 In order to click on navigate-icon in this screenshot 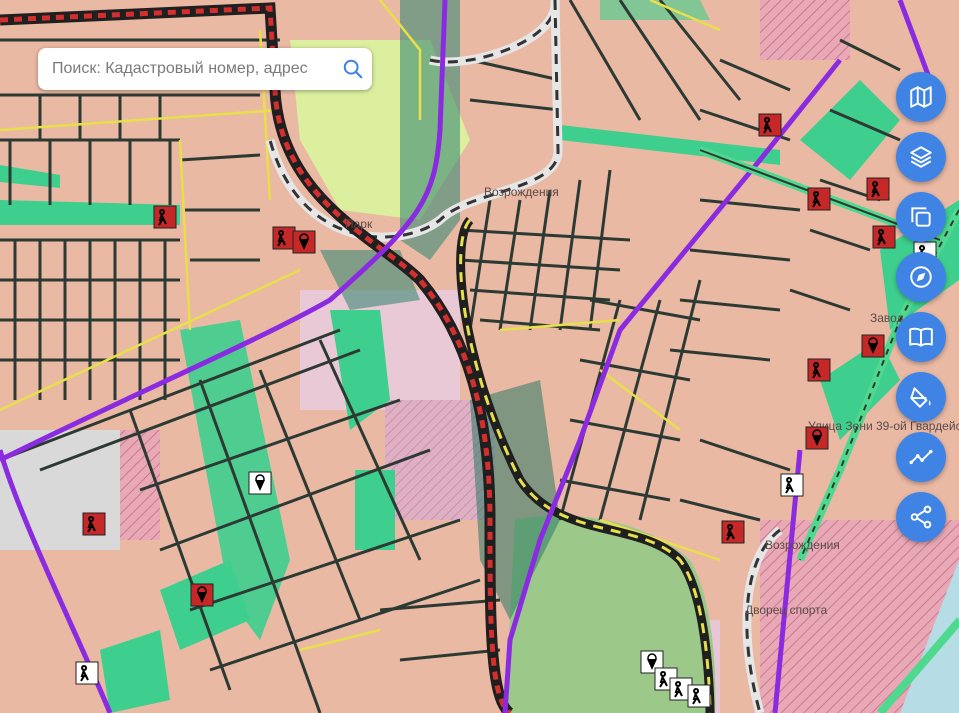, I will do `click(921, 277)`.